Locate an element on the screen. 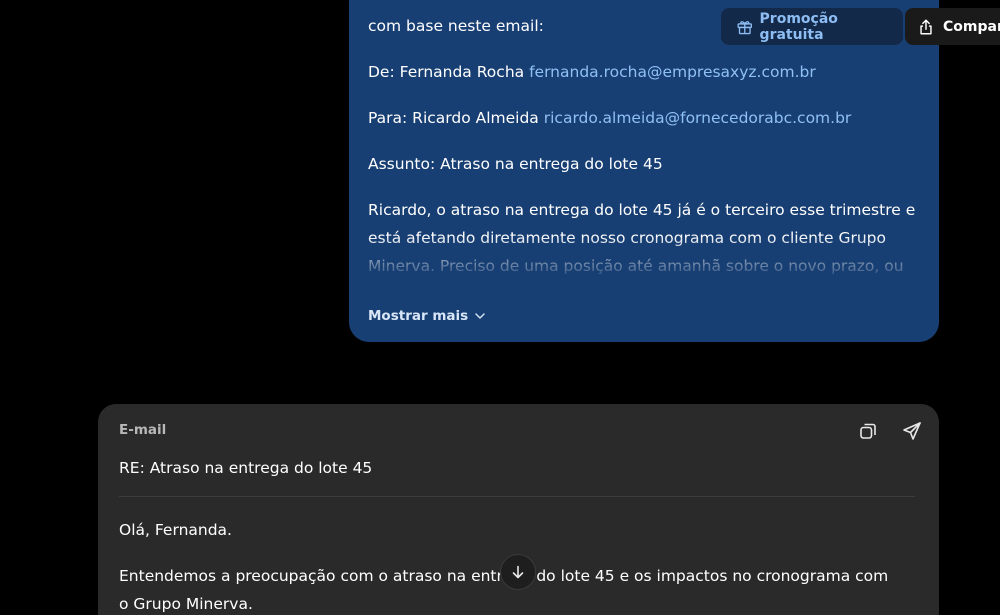 The height and width of the screenshot is (615, 1000). email-from-label: De: Fernanda Rocha is located at coordinates (446, 72).